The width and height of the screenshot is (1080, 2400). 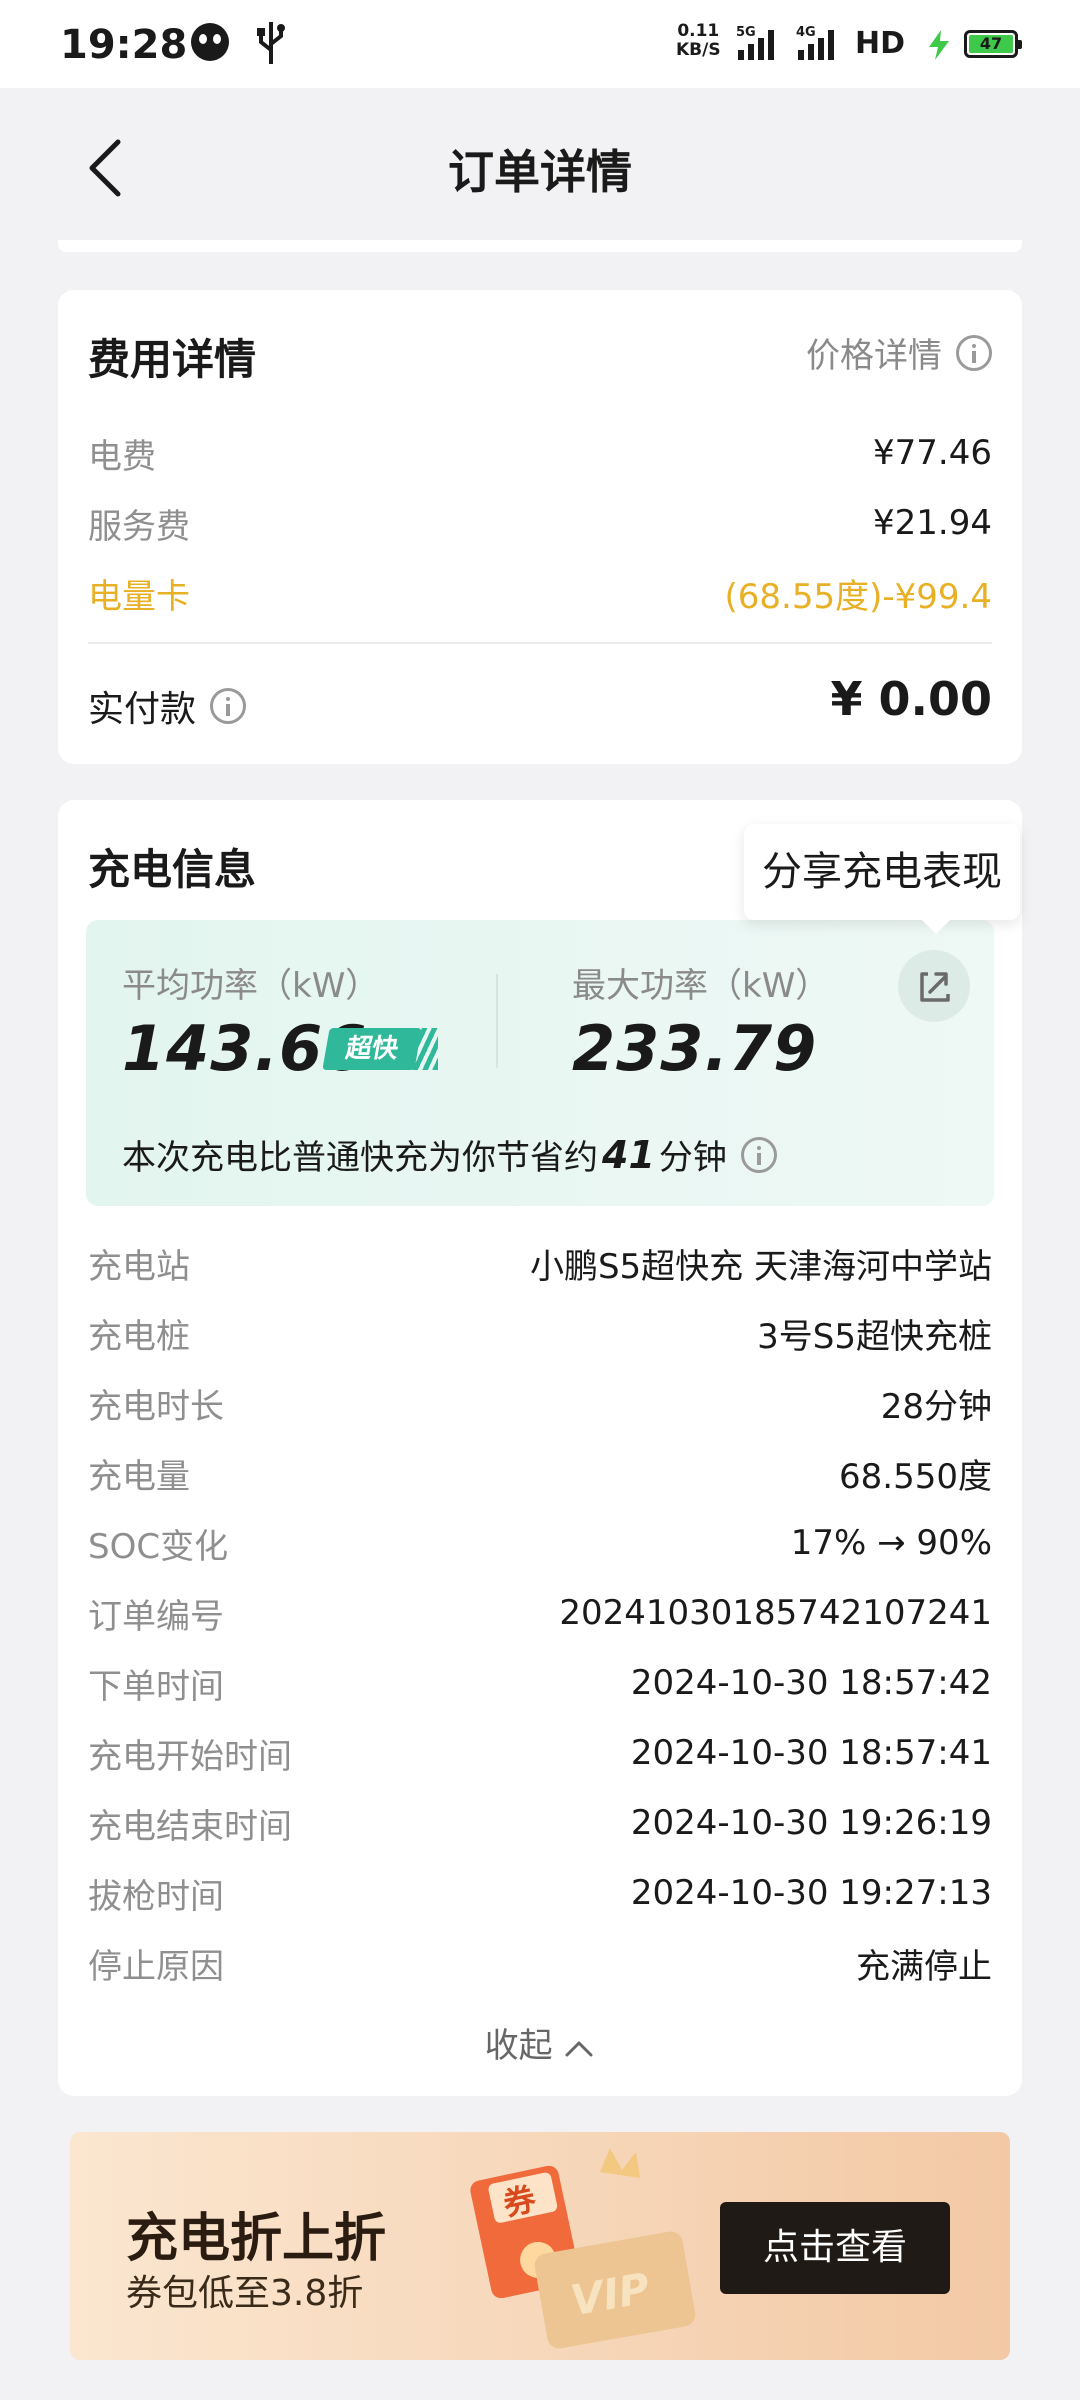 I want to click on svg-text: 4G, so click(x=806, y=32).